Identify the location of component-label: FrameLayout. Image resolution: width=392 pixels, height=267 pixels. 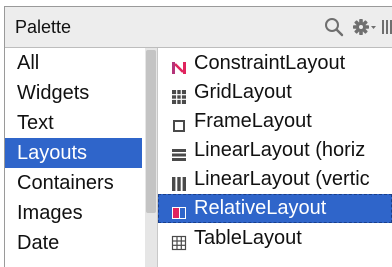
(253, 121).